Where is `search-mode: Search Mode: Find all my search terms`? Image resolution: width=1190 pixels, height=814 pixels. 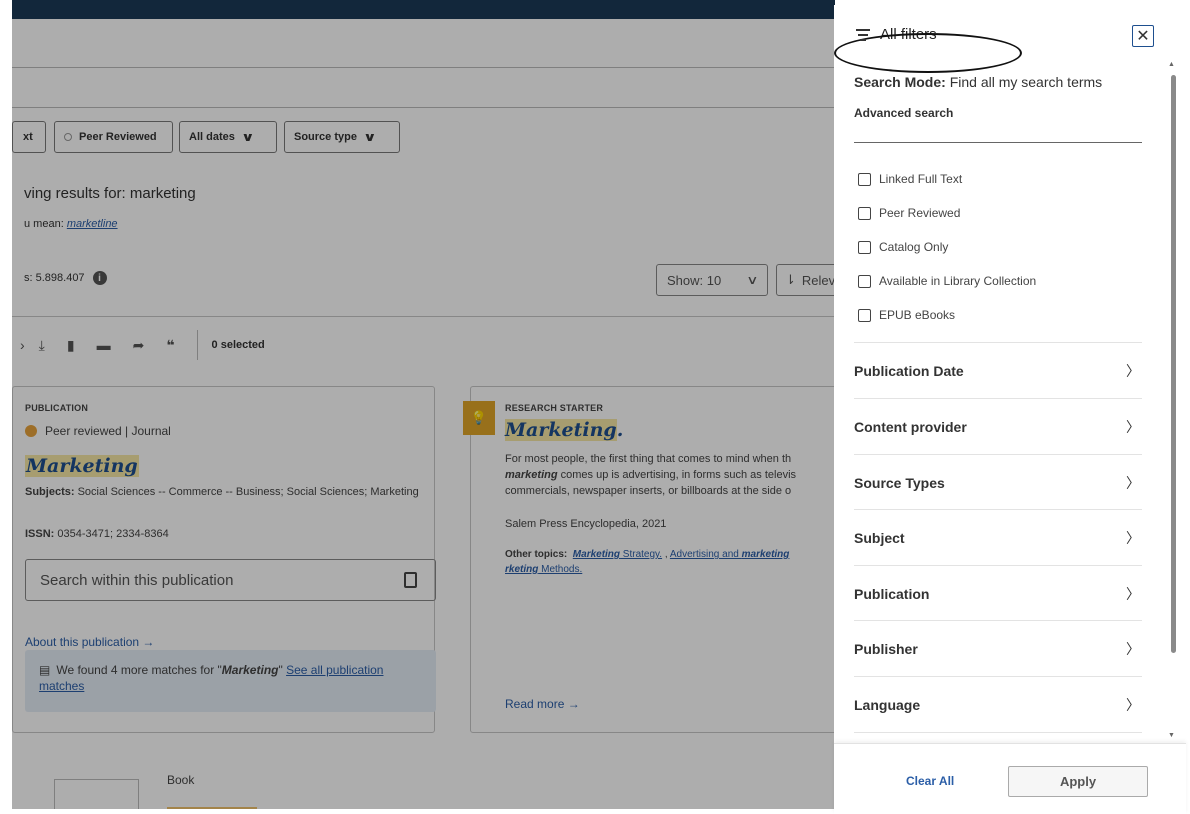 search-mode: Search Mode: Find all my search terms is located at coordinates (978, 82).